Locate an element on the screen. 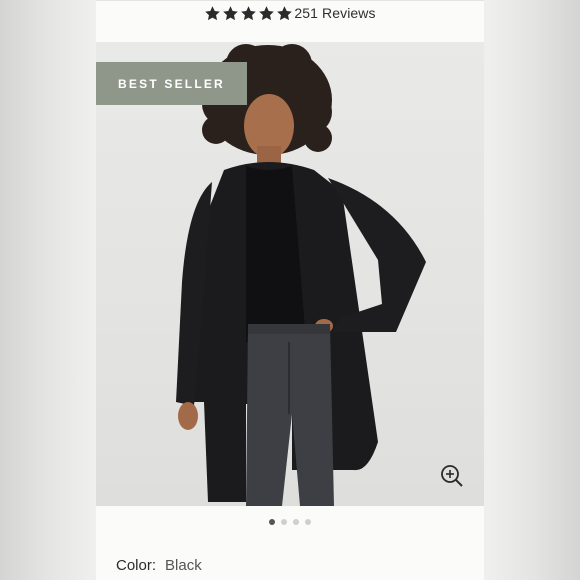 The height and width of the screenshot is (580, 580). best-seller-badge: BEST SELLER is located at coordinates (171, 83).